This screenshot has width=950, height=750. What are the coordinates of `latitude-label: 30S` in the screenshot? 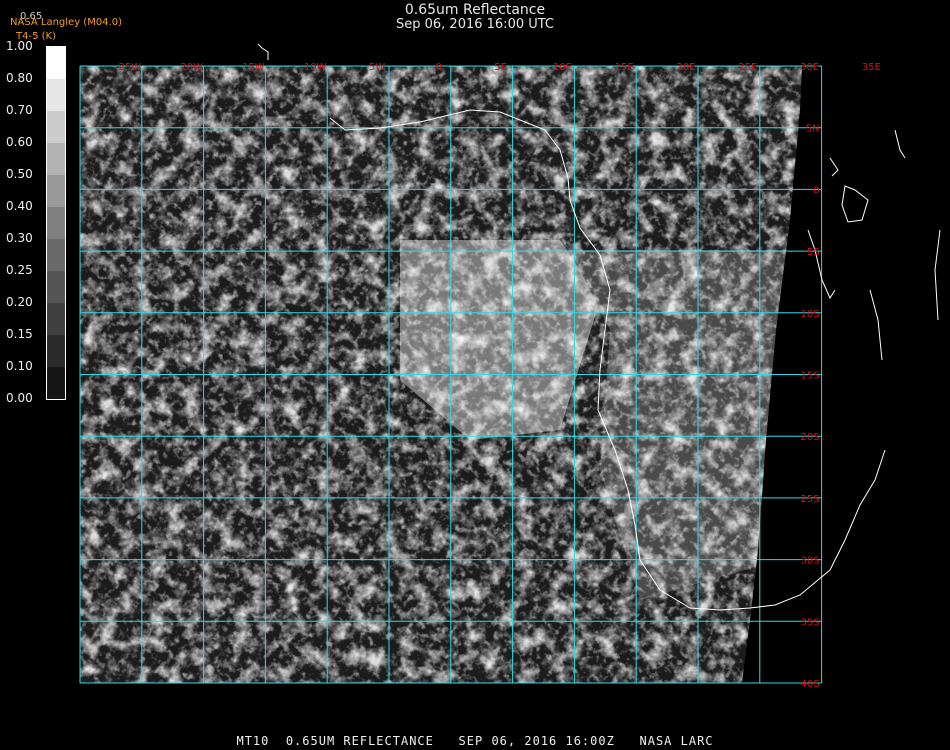 It's located at (810, 561).